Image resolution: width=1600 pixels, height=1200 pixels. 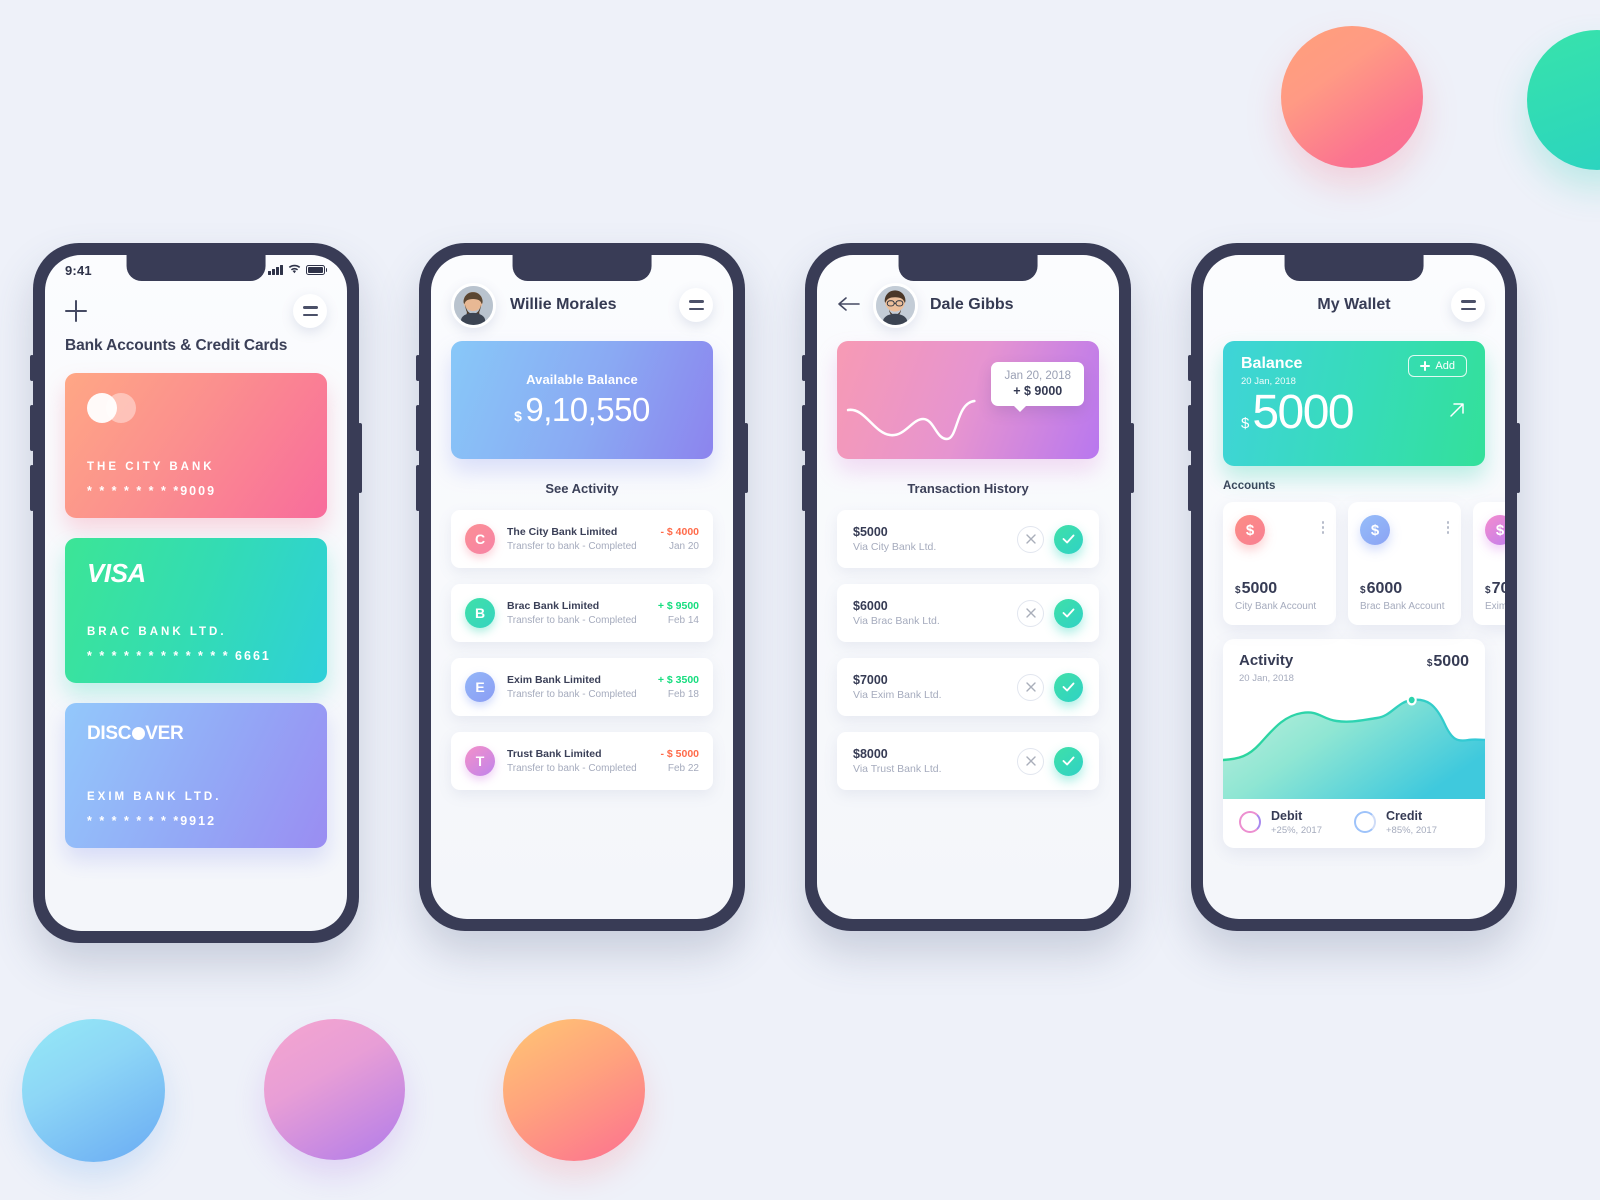 What do you see at coordinates (157, 632) in the screenshot?
I see `card-bank-name: BRAC BANK LTD.` at bounding box center [157, 632].